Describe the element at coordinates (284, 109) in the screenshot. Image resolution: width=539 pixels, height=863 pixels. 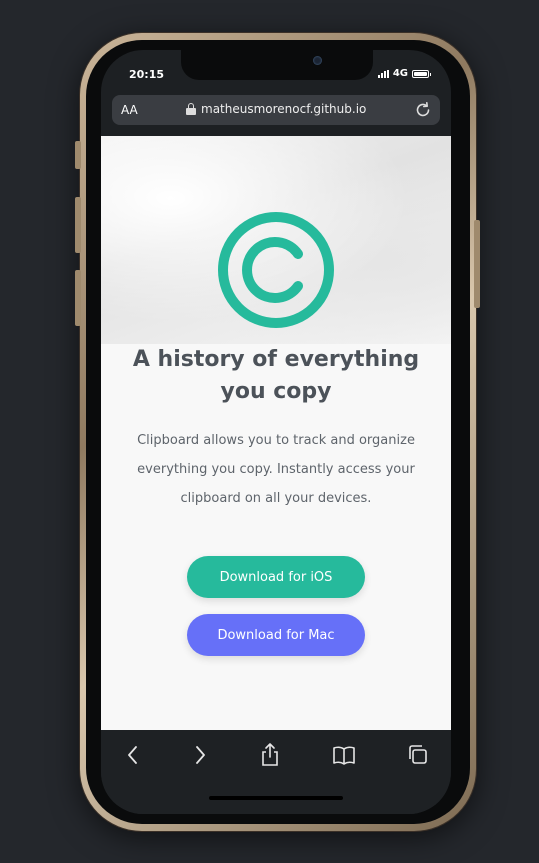
I see `url-text: matheusmorenocf.github.io` at that location.